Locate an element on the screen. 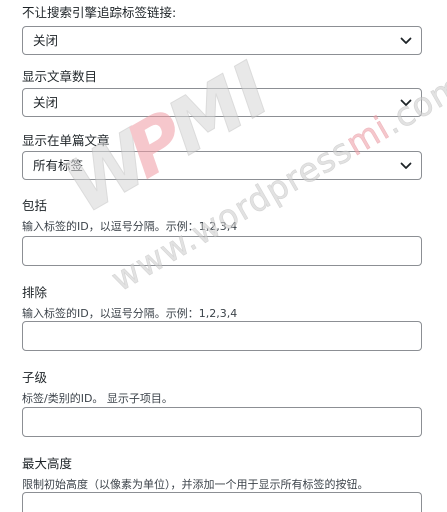 The image size is (447, 512). child-of-field: 子级 标签/类别的ID。 显示子项目。 is located at coordinates (223, 388).